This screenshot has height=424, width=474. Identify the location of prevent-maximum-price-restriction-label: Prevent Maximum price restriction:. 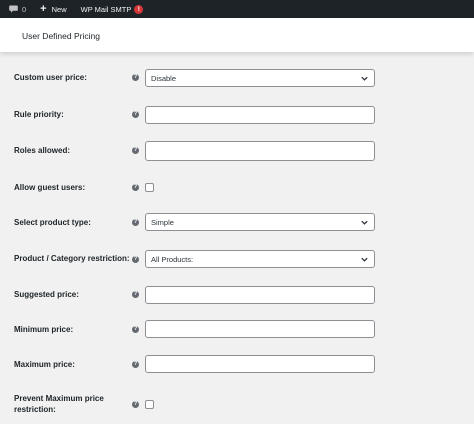
(59, 404).